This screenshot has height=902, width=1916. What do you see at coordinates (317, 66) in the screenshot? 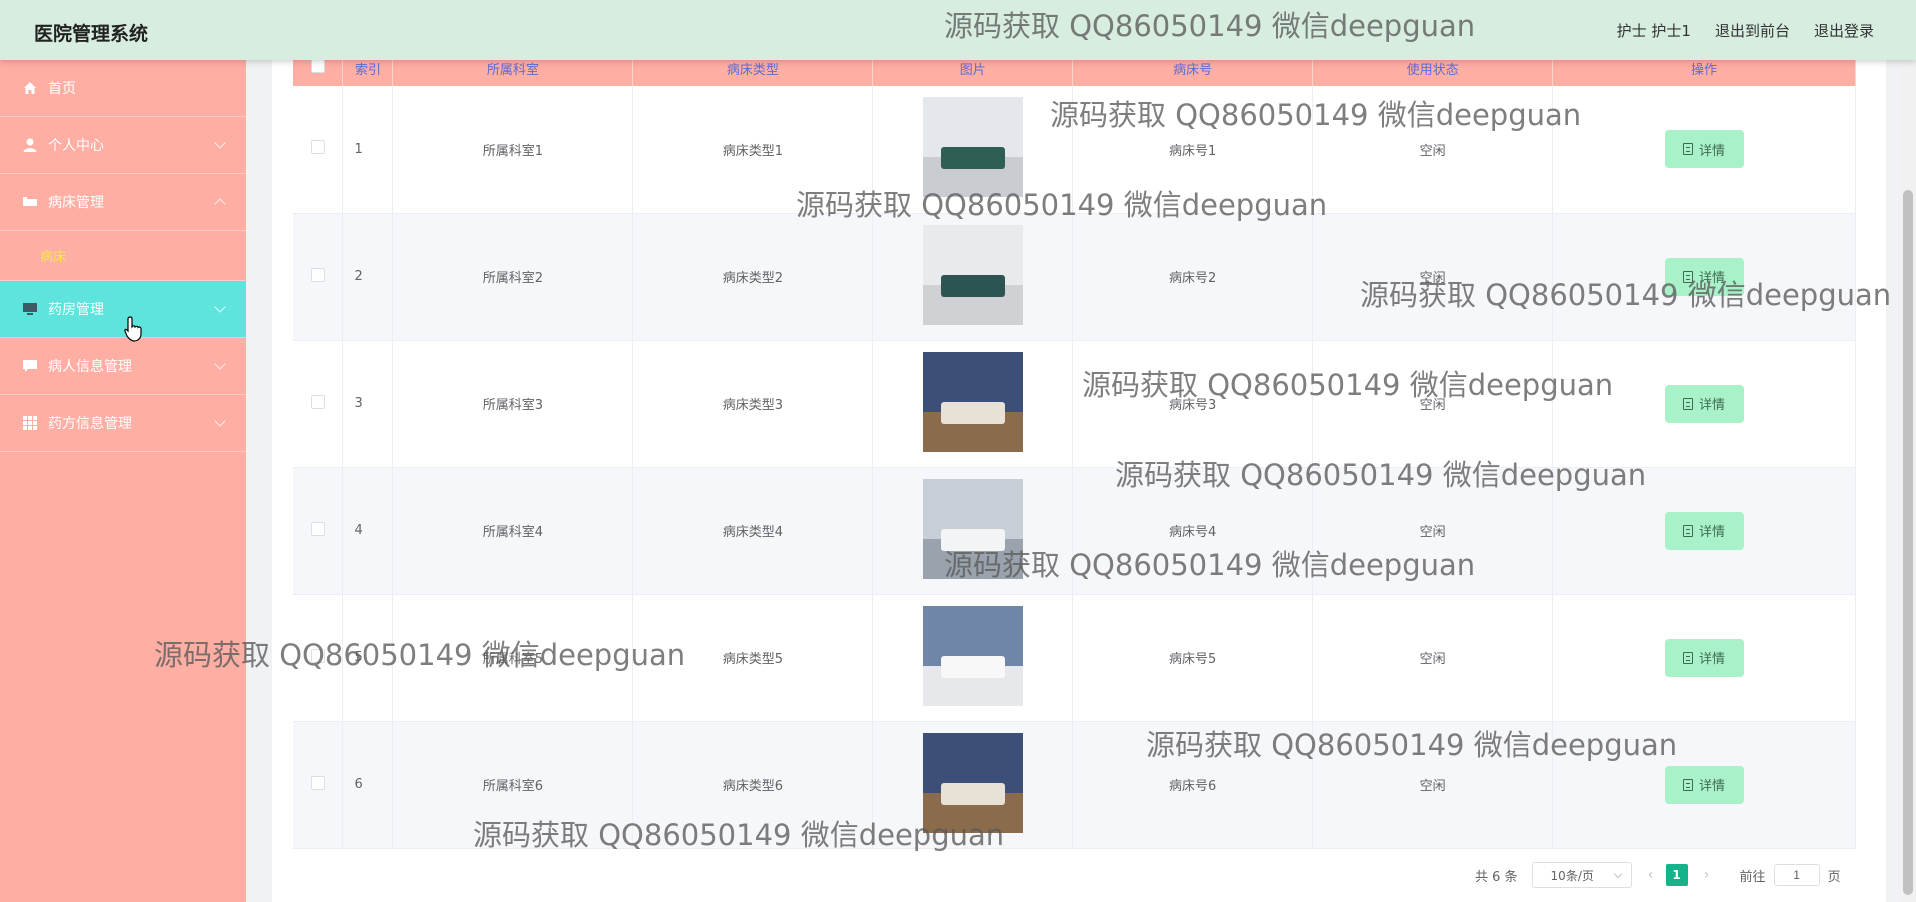
I see `select-all-checkbox` at bounding box center [317, 66].